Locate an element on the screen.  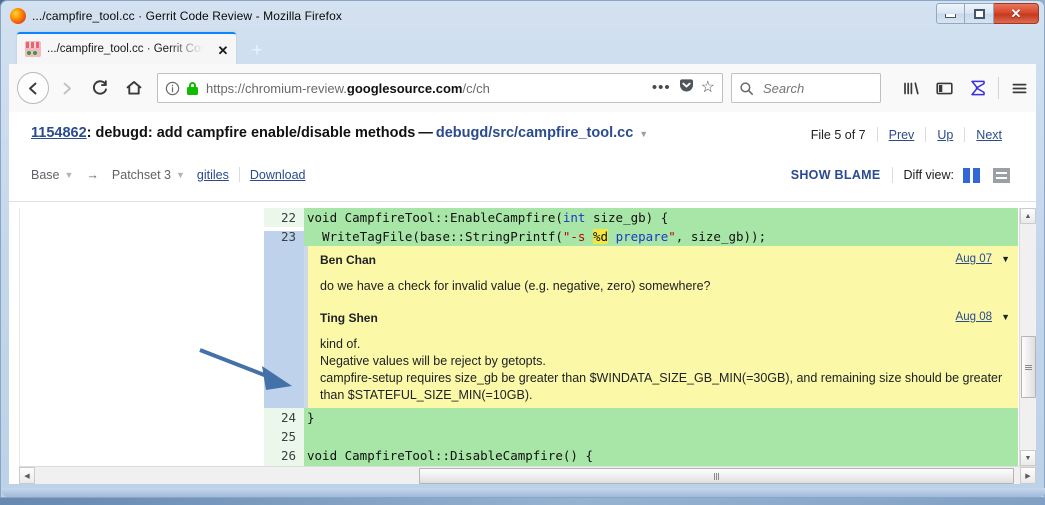
download-link: Download is located at coordinates (278, 175).